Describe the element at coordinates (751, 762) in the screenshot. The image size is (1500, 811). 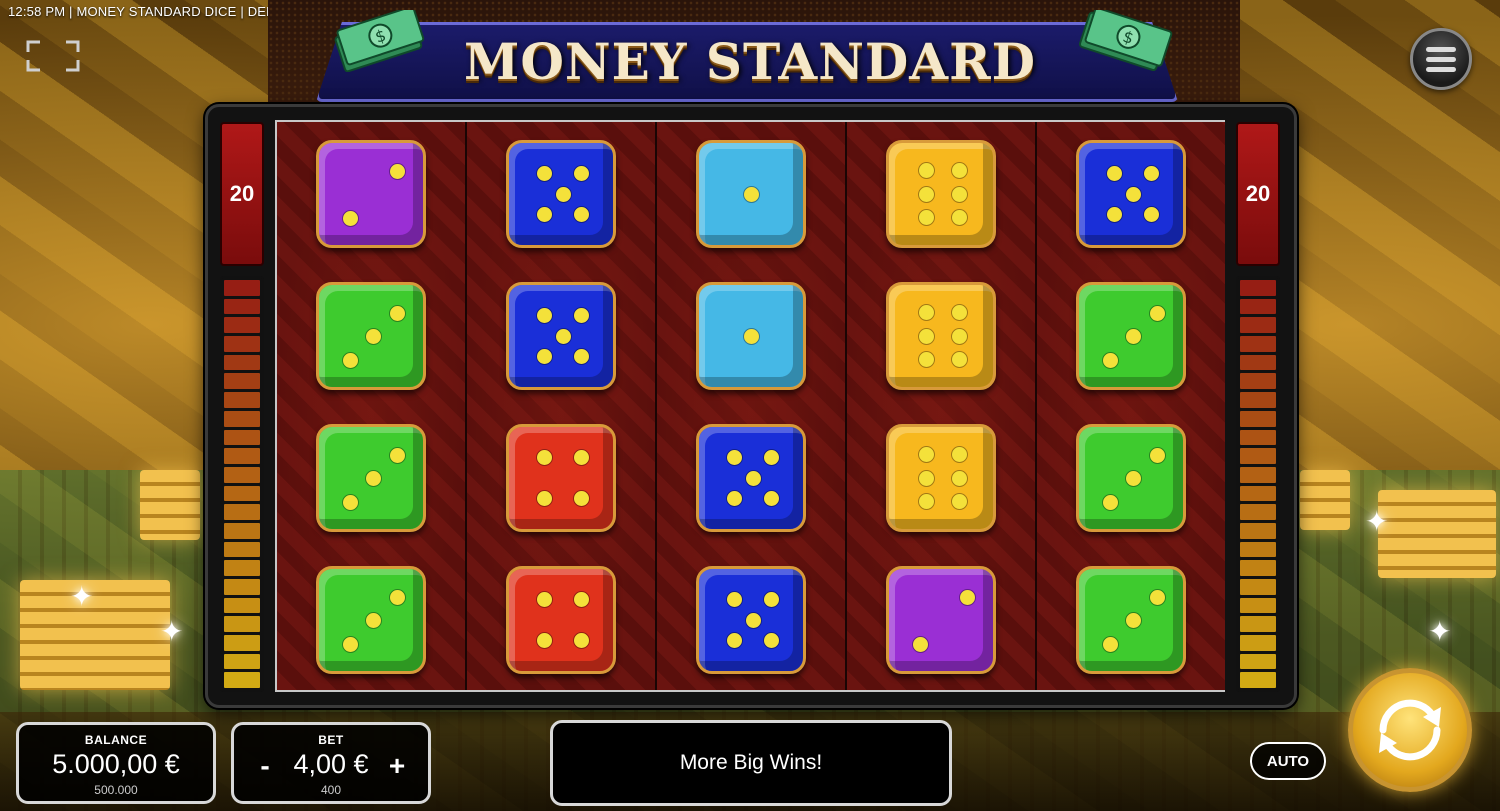
I see `message-text: More Big Wins!` at that location.